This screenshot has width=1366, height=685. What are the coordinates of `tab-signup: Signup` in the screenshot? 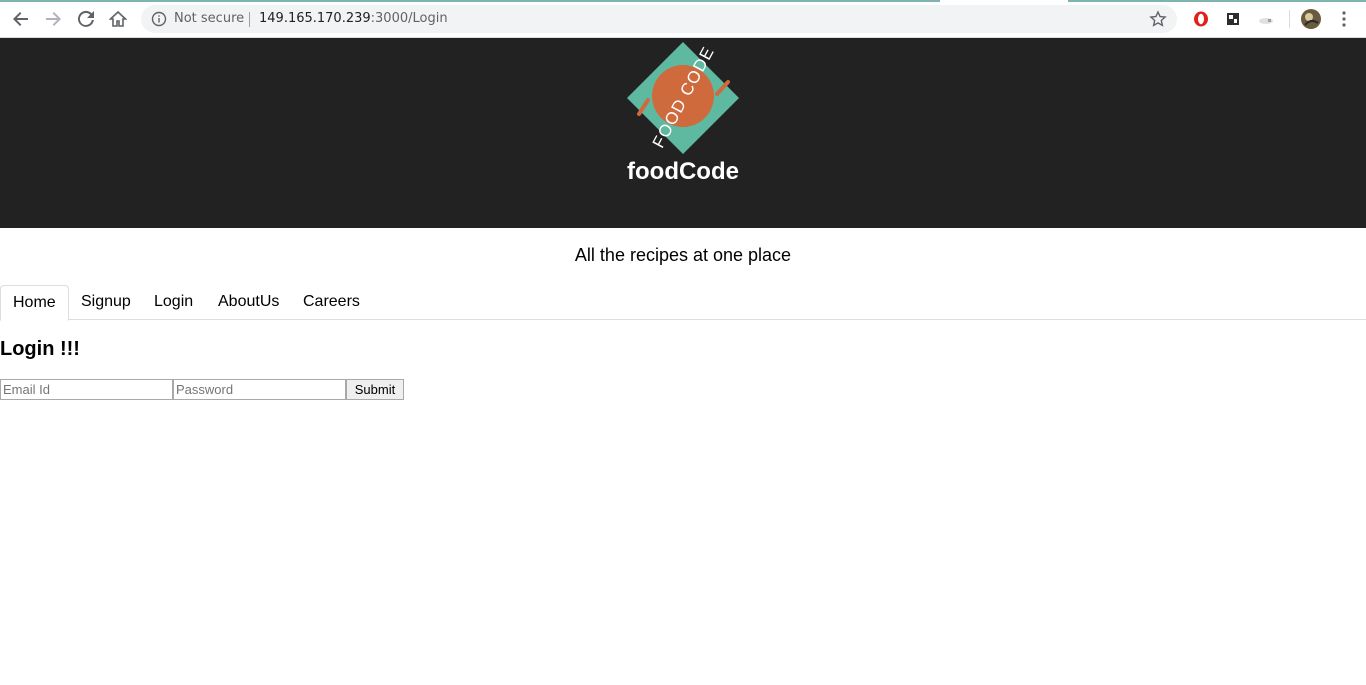 It's located at (106, 302).